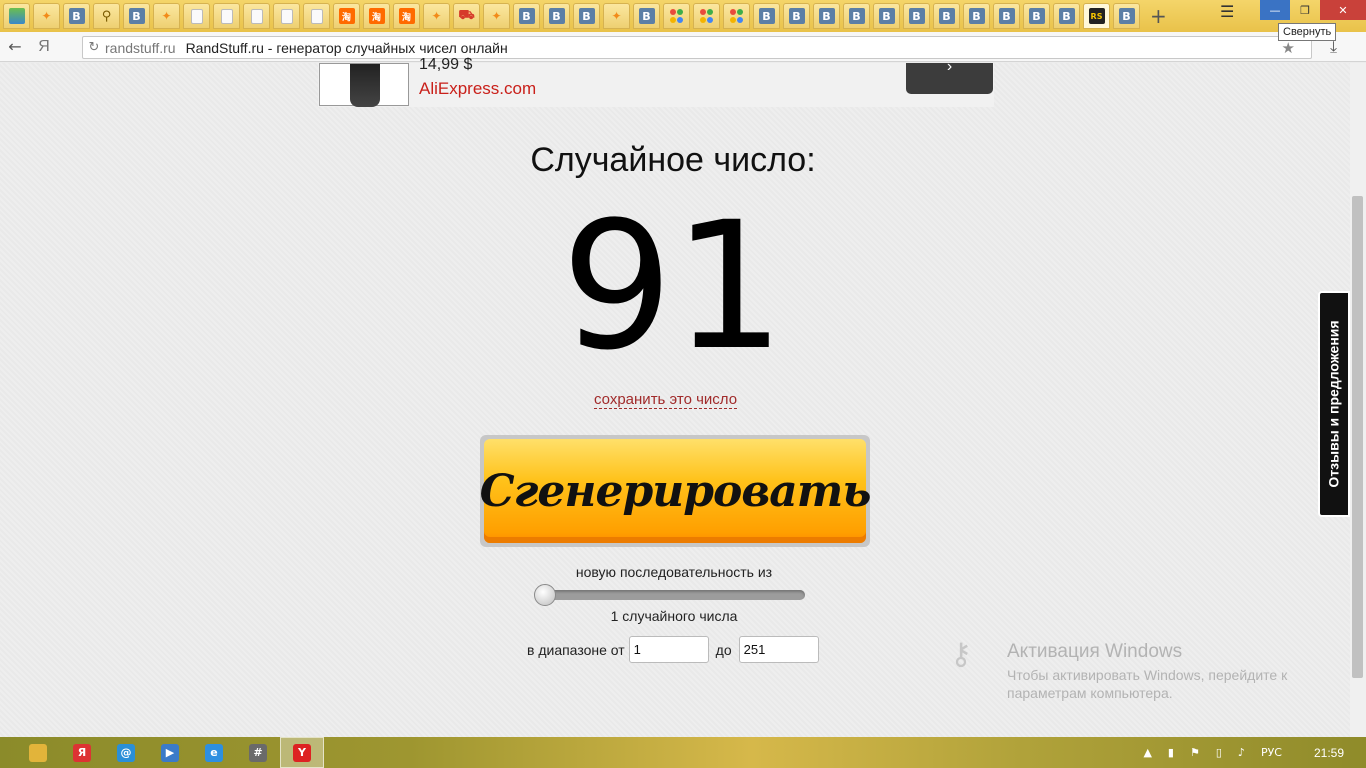 Image resolution: width=1366 pixels, height=768 pixels. What do you see at coordinates (1275, 10) in the screenshot?
I see `minimize-icon: —` at bounding box center [1275, 10].